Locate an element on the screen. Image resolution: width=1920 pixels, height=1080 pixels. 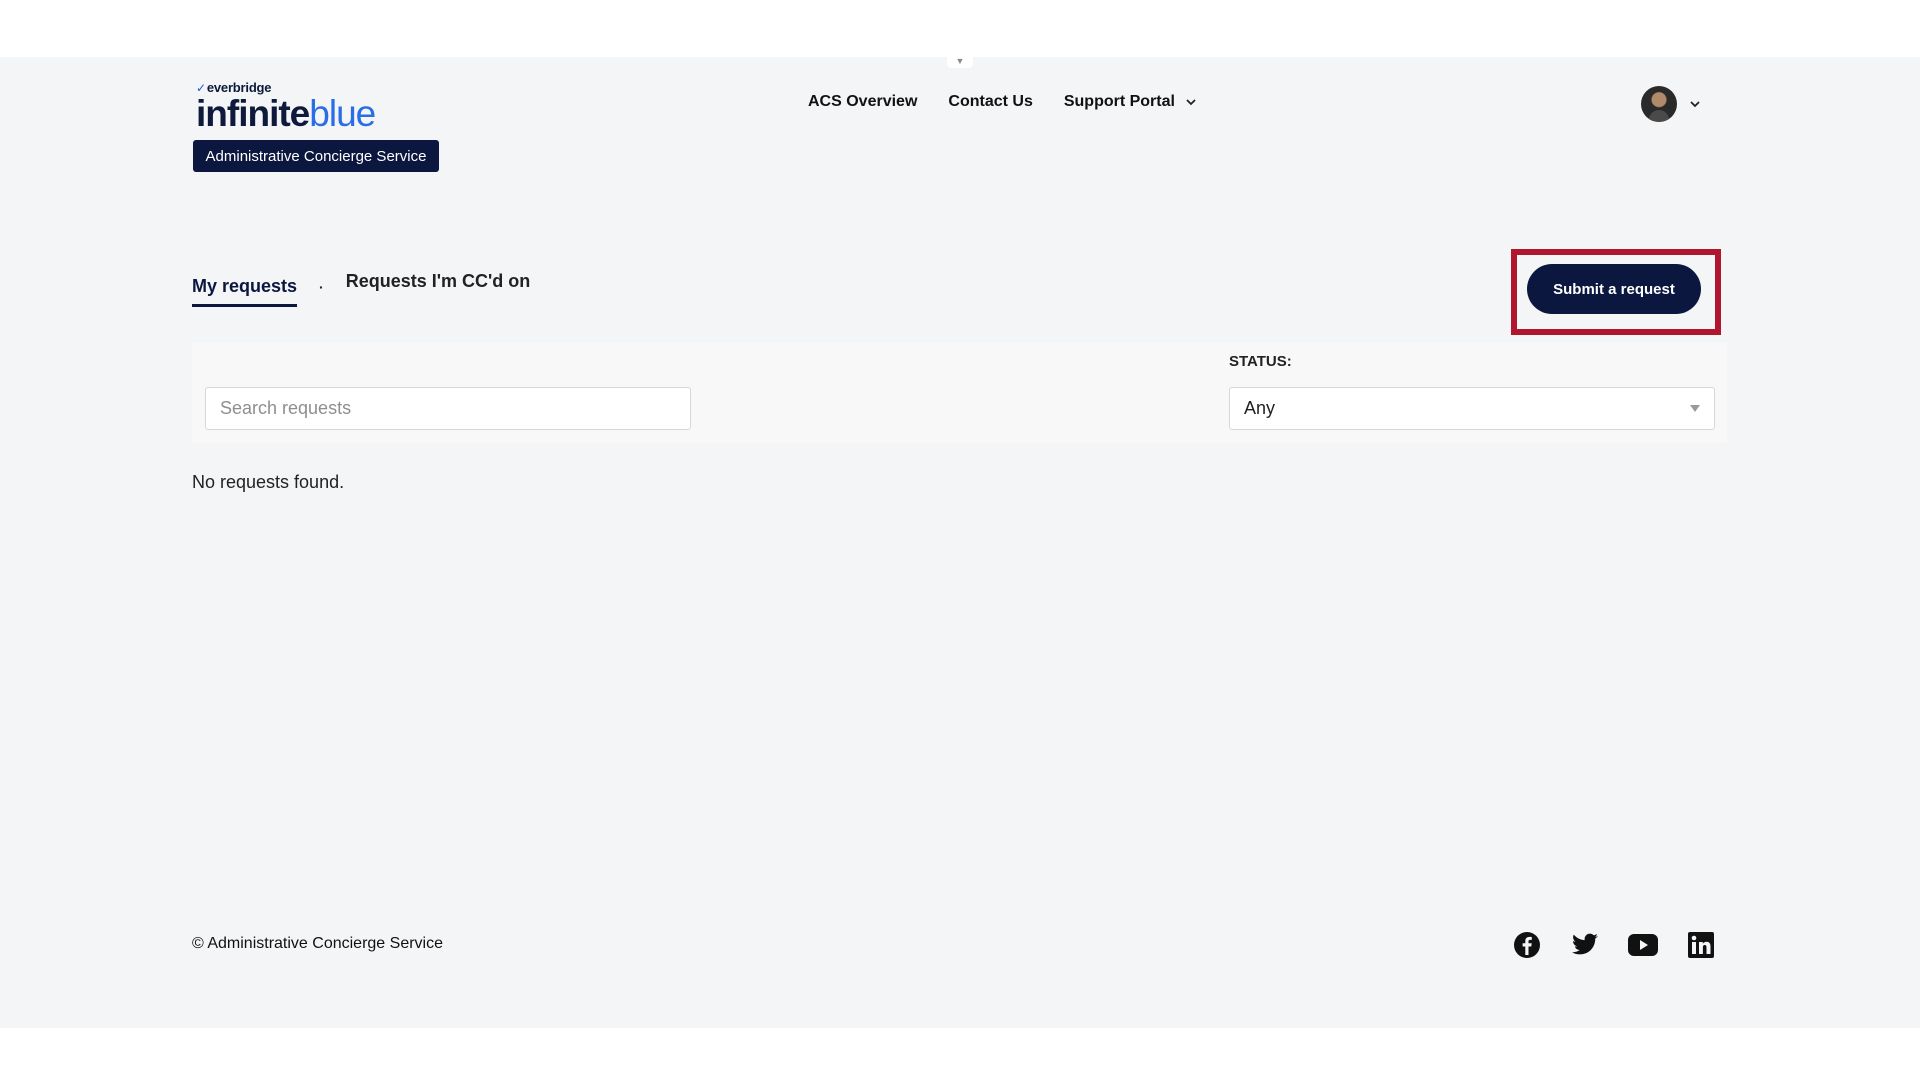
service-badge: Administrative Concierge Service is located at coordinates (316, 156).